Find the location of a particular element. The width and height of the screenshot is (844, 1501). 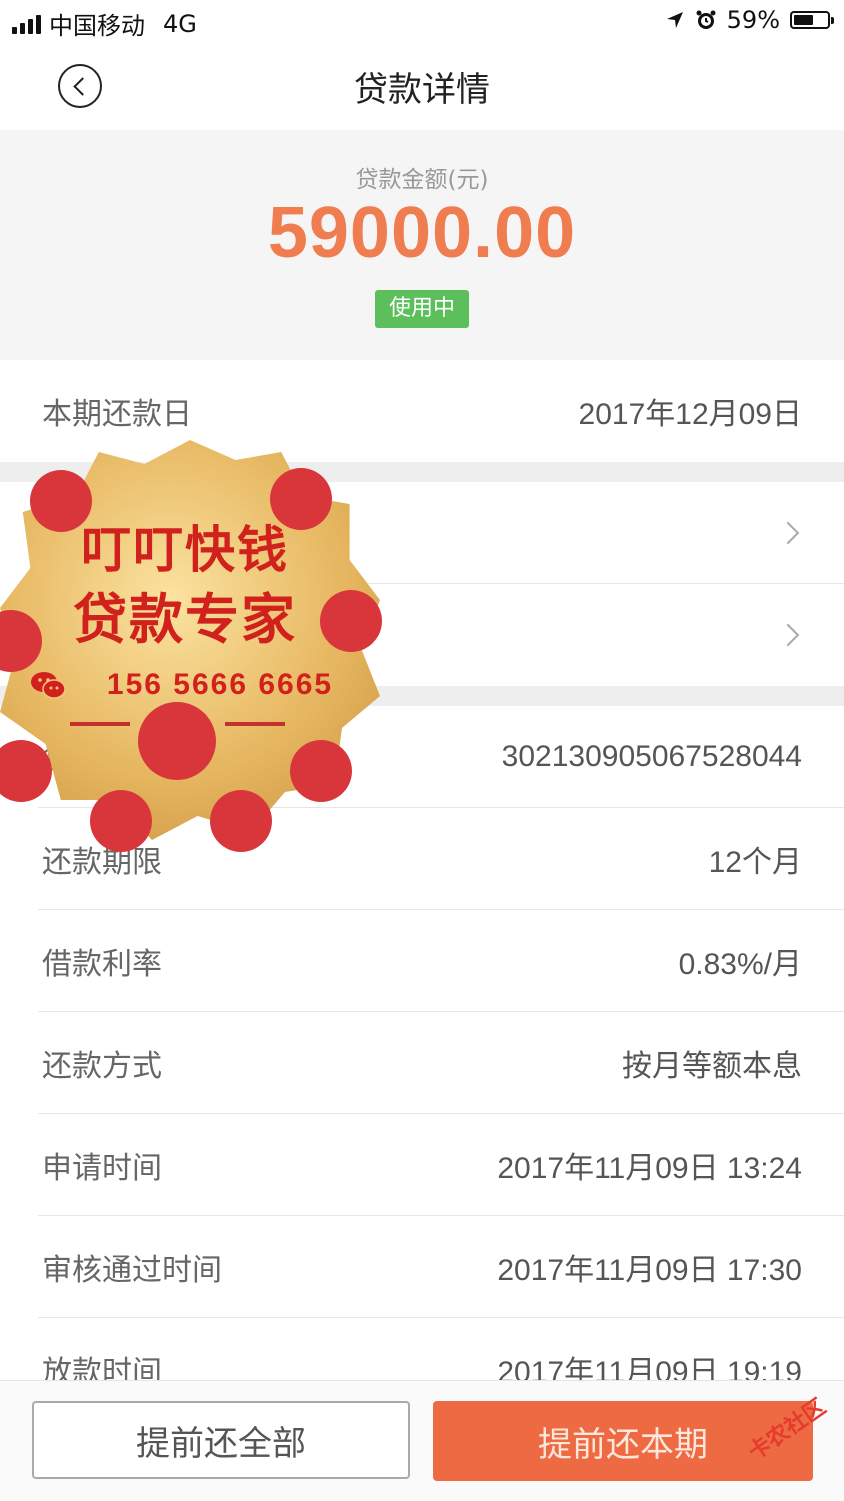

repay-records-link: 查看还款记录 is located at coordinates (422, 635).